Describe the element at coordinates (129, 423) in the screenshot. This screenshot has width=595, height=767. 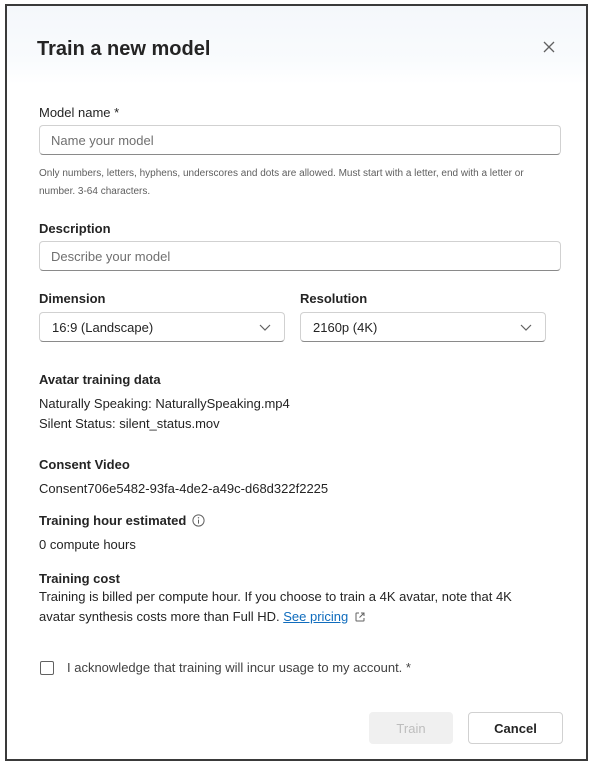
I see `avatar-training-data-line2: Silent Status: silent_status.mov` at that location.